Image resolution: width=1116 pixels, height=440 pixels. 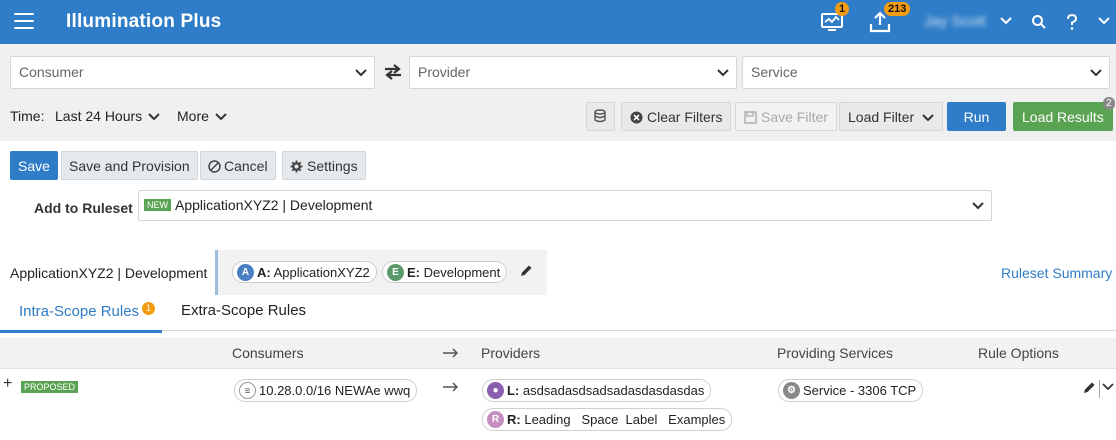 What do you see at coordinates (296, 166) in the screenshot?
I see `gear-icon` at bounding box center [296, 166].